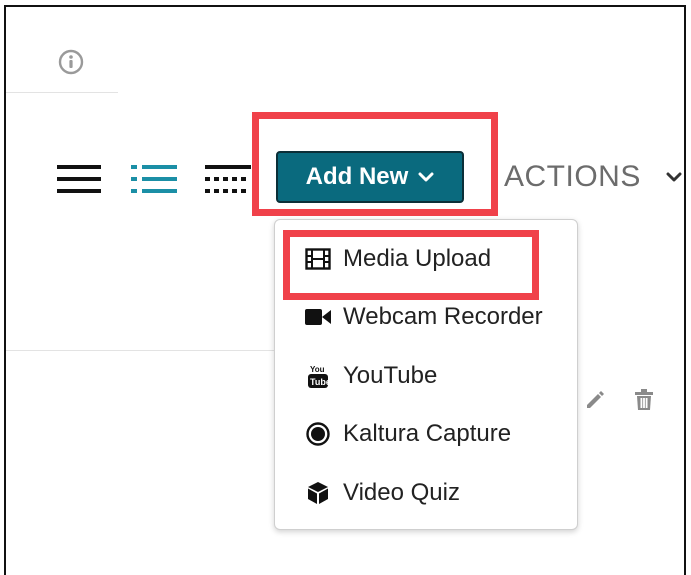 The width and height of the screenshot is (691, 575). I want to click on svg-text: Tube, so click(319, 382).